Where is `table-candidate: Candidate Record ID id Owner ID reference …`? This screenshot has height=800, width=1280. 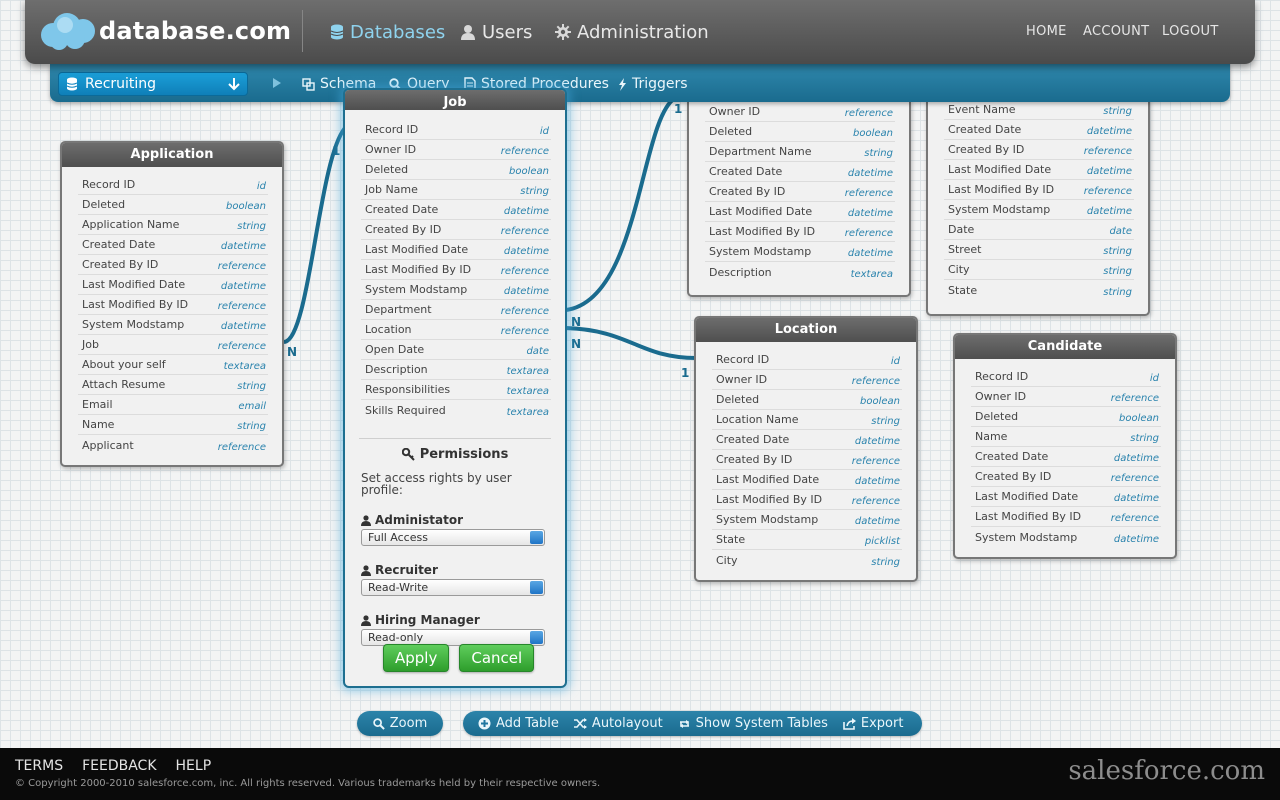 table-candidate: Candidate Record ID id Owner ID reference … is located at coordinates (1065, 446).